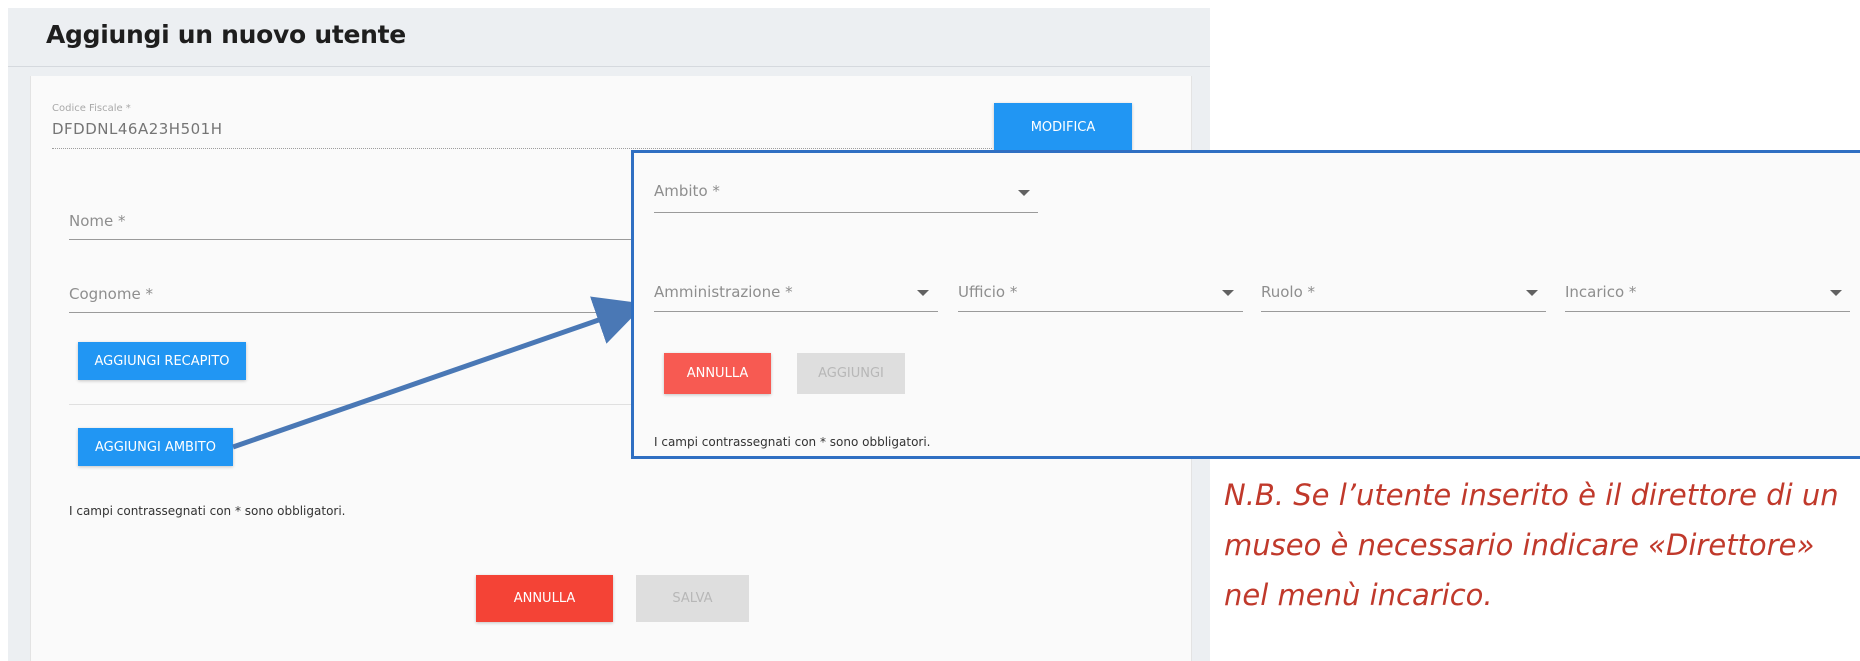 The image size is (1860, 661). Describe the element at coordinates (923, 293) in the screenshot. I see `amministrazione-chevron-down-icon` at that location.